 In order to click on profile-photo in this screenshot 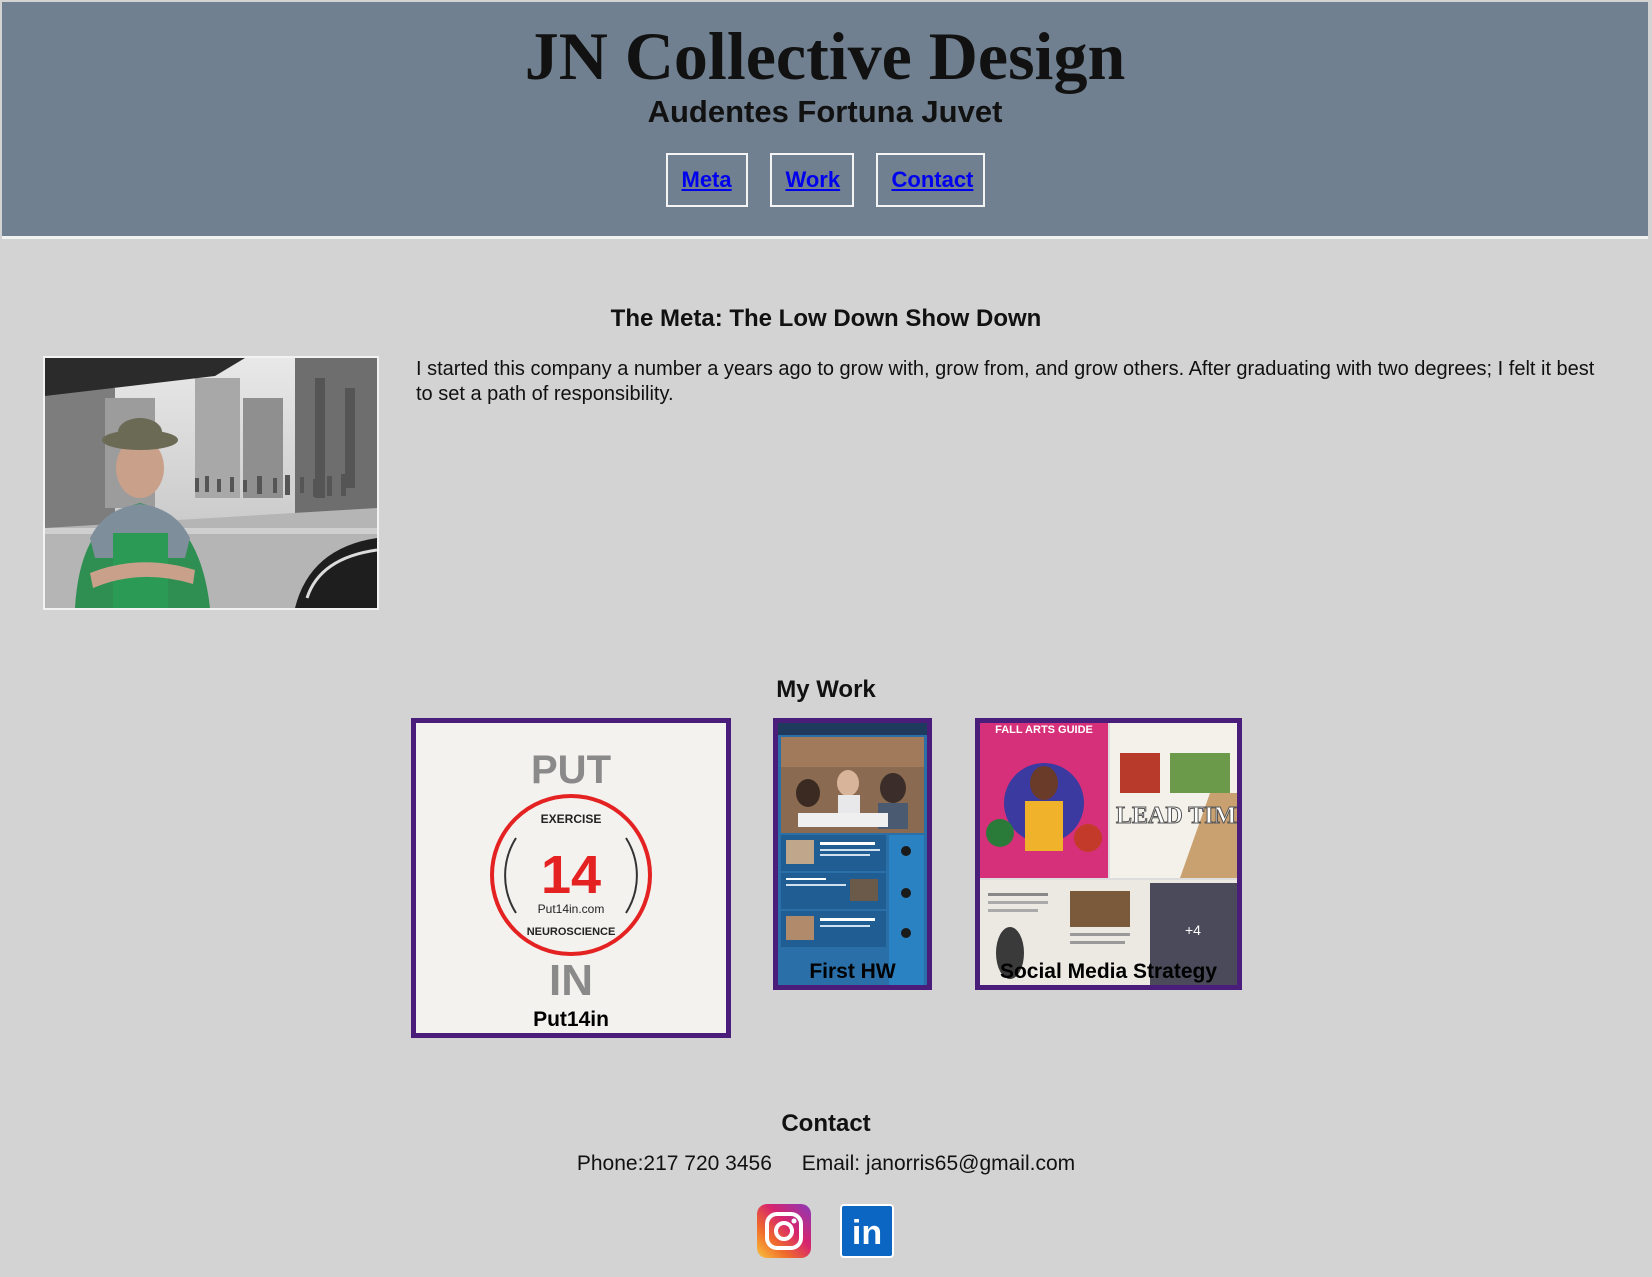, I will do `click(211, 483)`.